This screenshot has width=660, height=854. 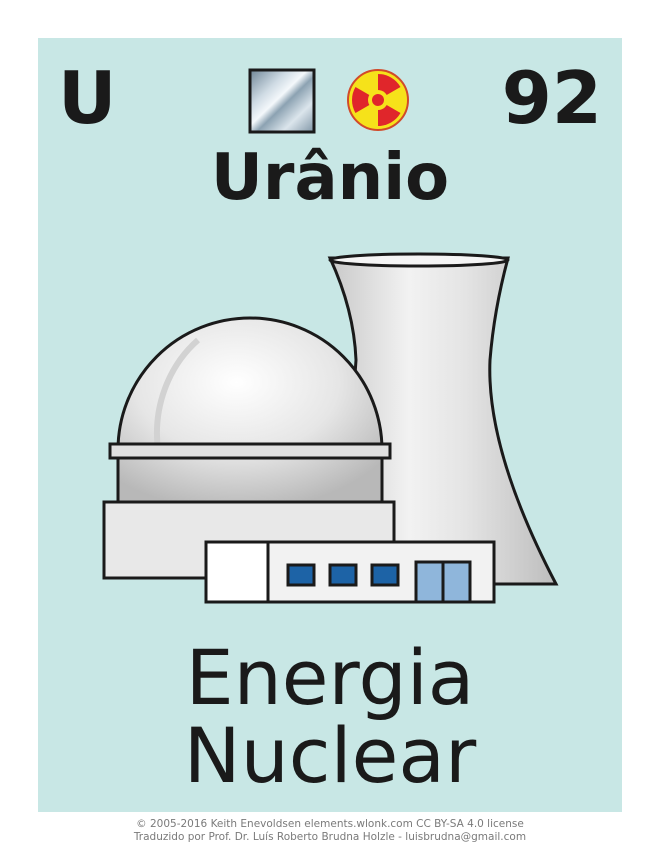 What do you see at coordinates (551, 98) in the screenshot?
I see `atomic-number: 92` at bounding box center [551, 98].